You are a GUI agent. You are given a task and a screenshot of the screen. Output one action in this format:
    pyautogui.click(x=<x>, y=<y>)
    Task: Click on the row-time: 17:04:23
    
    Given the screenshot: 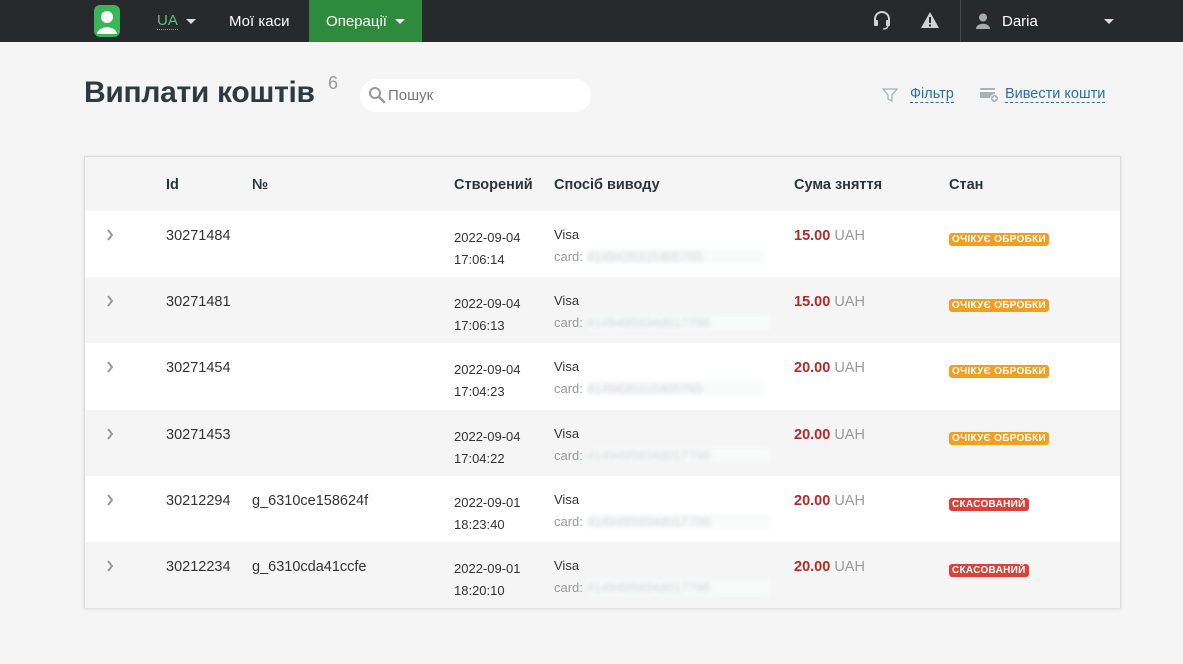 What is the action you would take?
    pyautogui.click(x=479, y=392)
    